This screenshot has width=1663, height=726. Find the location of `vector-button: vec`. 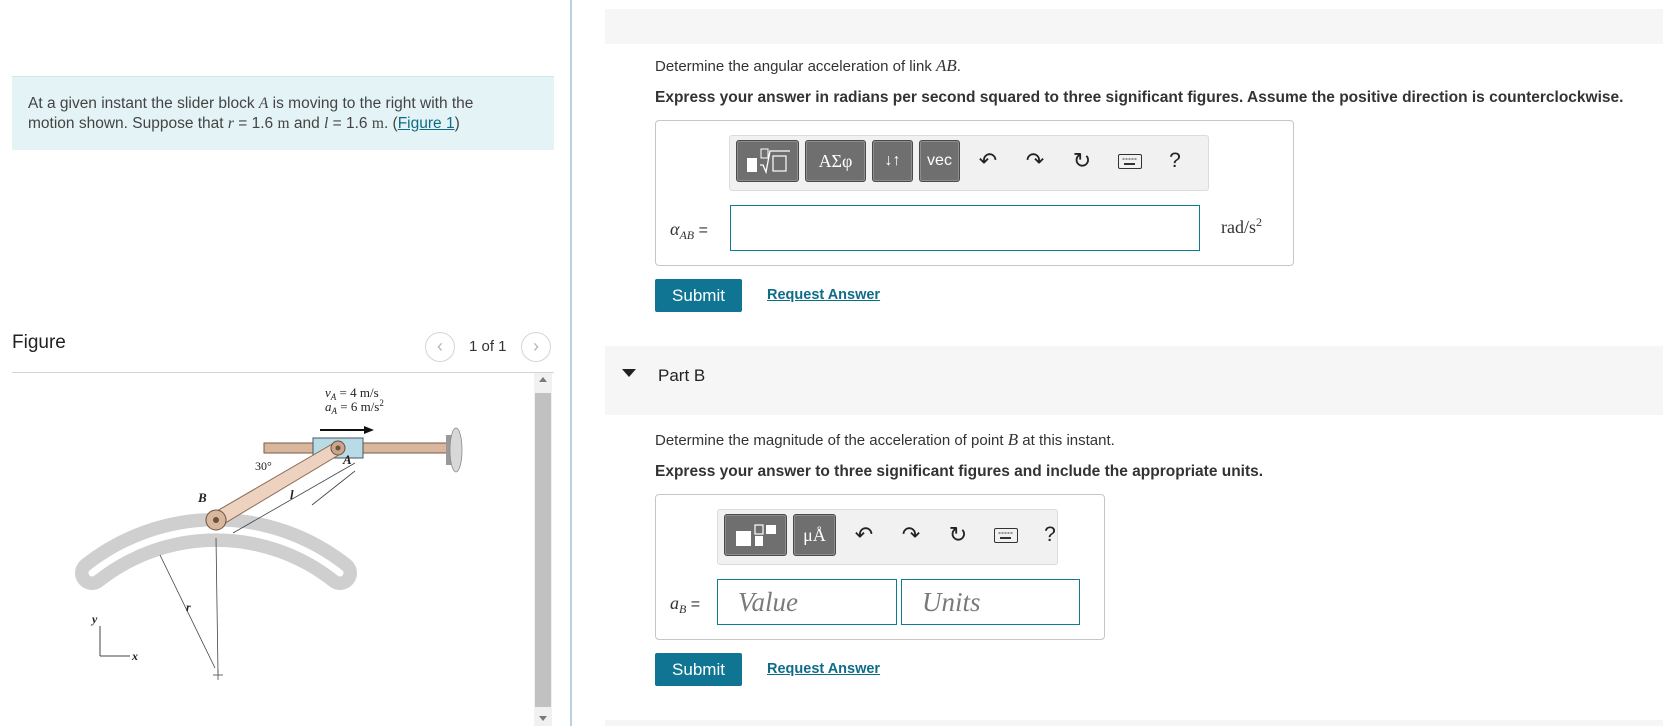

vector-button: vec is located at coordinates (939, 161).